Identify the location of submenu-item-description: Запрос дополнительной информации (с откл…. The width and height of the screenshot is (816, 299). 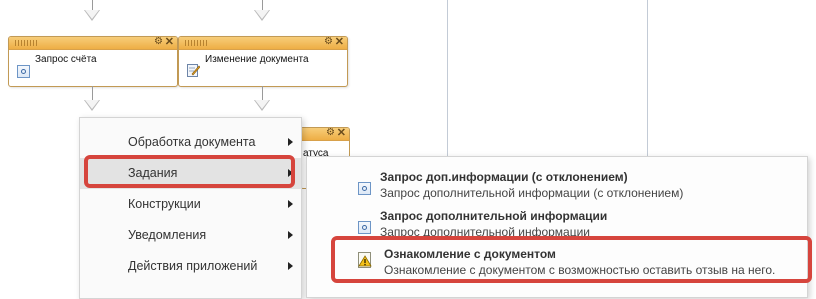
(532, 193).